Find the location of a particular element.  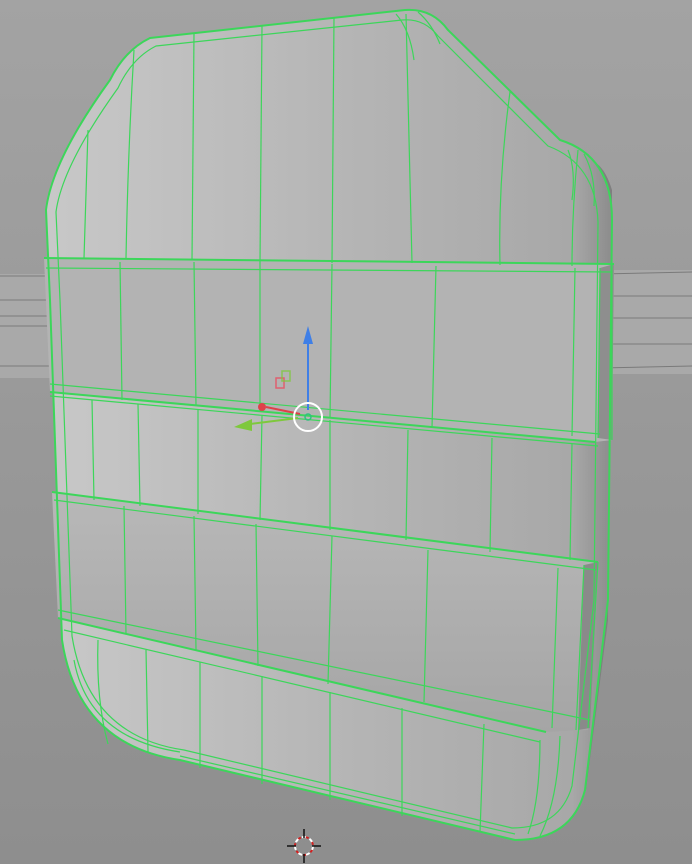

gizmo-x-handle is located at coordinates (262, 407).